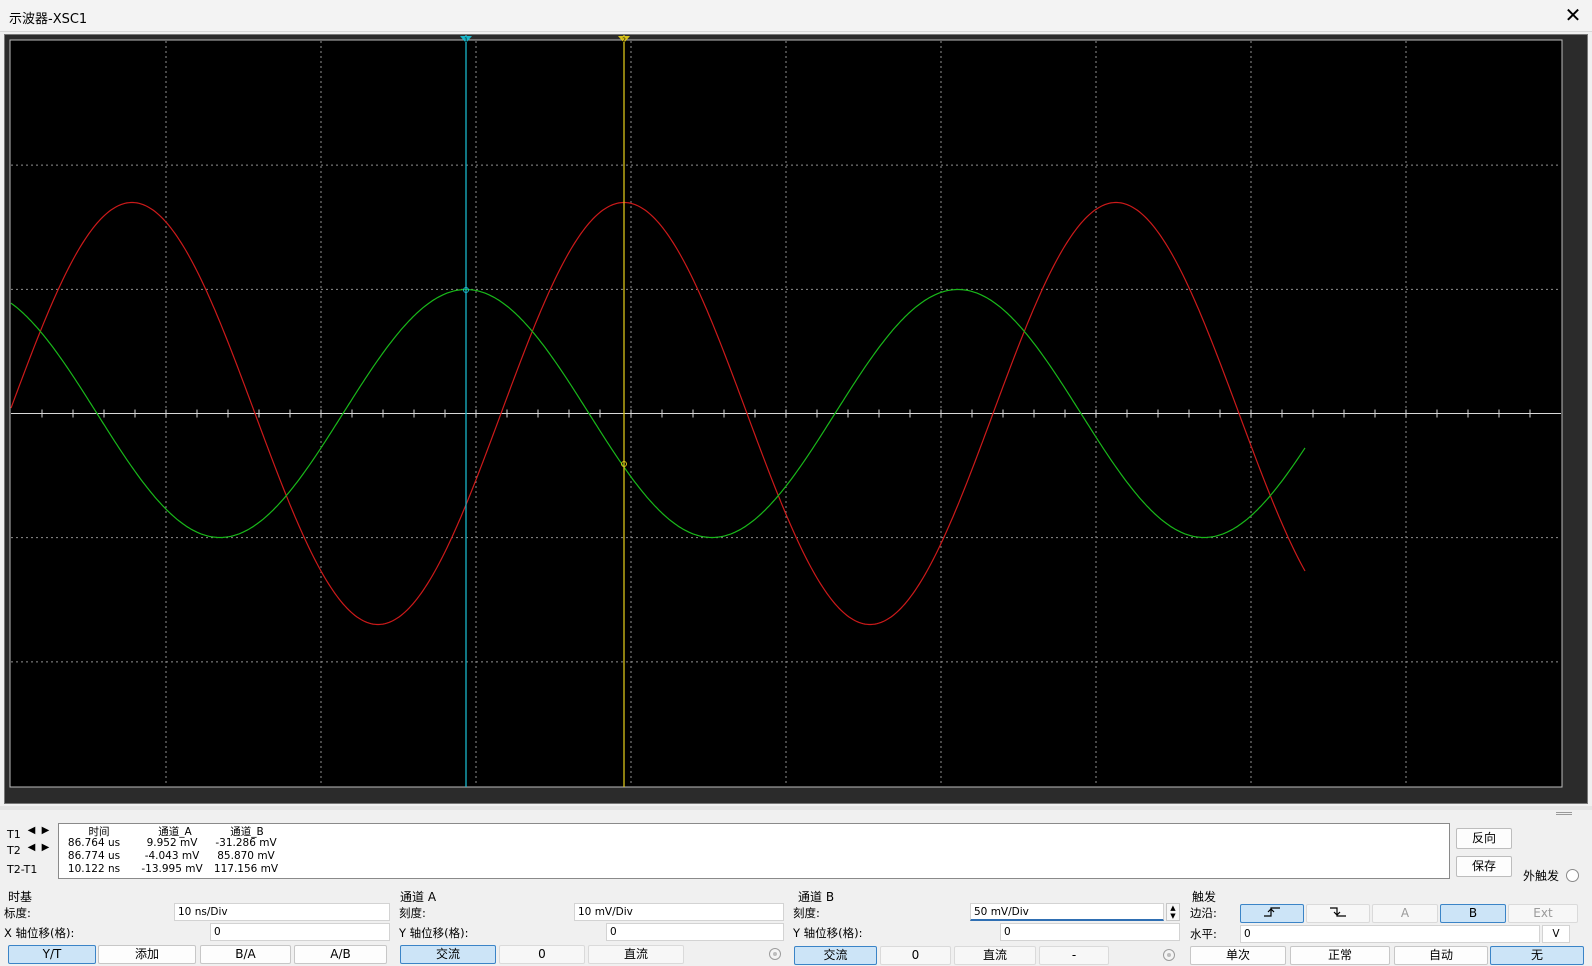 The image size is (1592, 966). I want to click on t2-channel-b: 85.870 mV, so click(246, 856).